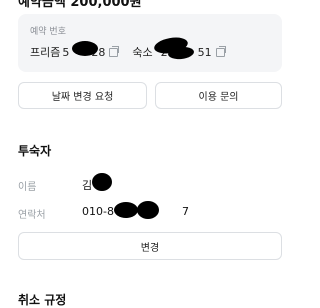 This screenshot has width=320, height=308. Describe the element at coordinates (45, 52) in the screenshot. I see `prism-label: 프리즘` at that location.